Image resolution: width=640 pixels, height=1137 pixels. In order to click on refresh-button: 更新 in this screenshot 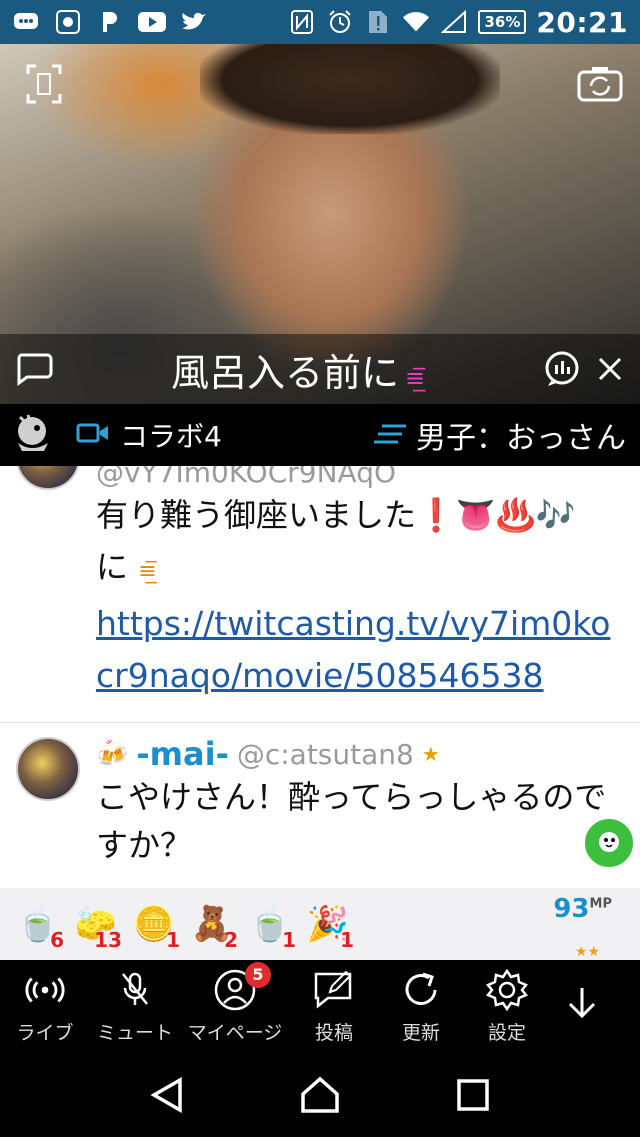, I will do `click(421, 1006)`.